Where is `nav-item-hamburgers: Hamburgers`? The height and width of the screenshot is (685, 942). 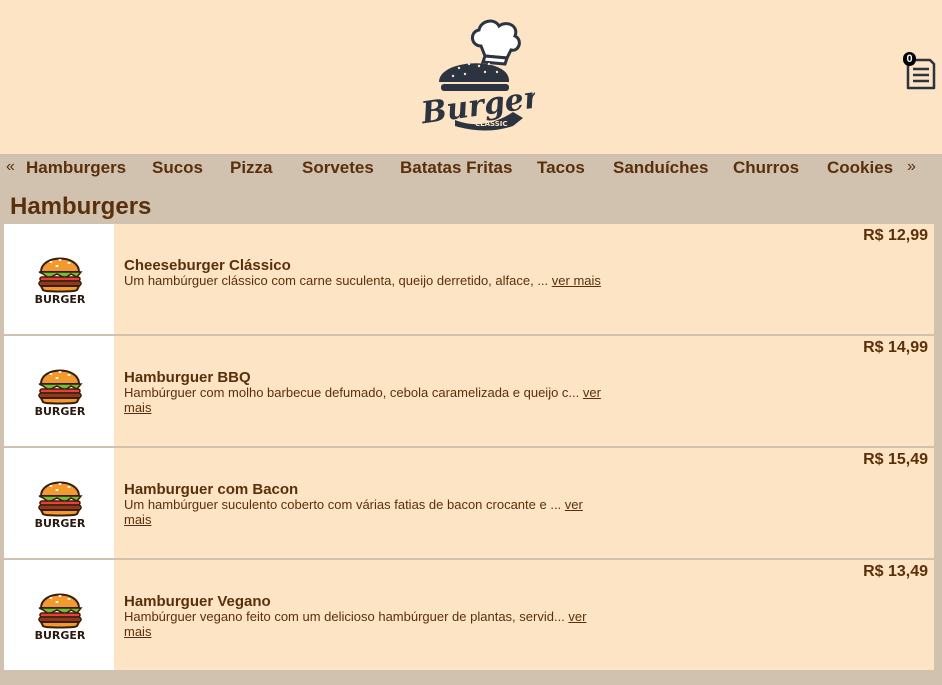
nav-item-hamburgers: Hamburgers is located at coordinates (76, 168).